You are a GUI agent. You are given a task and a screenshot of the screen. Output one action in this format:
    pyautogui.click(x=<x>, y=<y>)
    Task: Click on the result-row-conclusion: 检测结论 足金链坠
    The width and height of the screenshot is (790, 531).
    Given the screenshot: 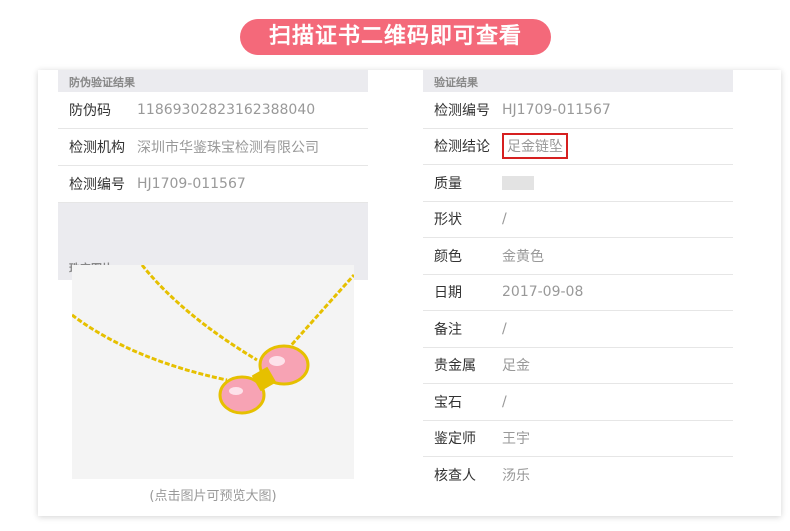 What is the action you would take?
    pyautogui.click(x=578, y=147)
    